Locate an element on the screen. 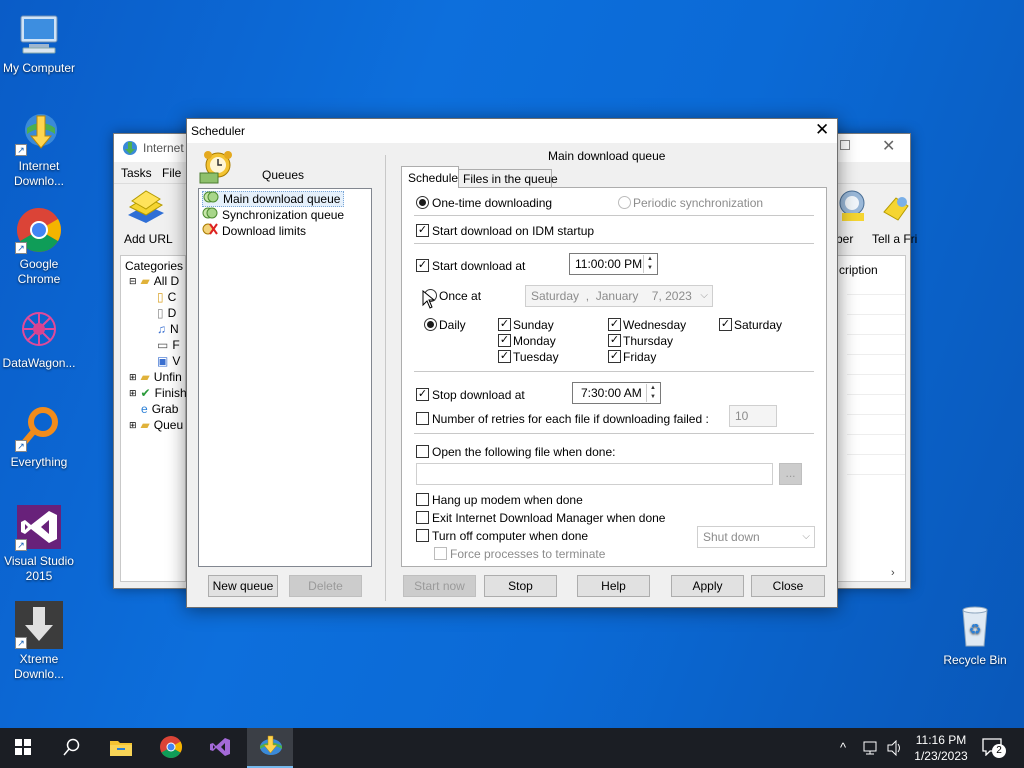  taskbar-idm is located at coordinates (270, 748).